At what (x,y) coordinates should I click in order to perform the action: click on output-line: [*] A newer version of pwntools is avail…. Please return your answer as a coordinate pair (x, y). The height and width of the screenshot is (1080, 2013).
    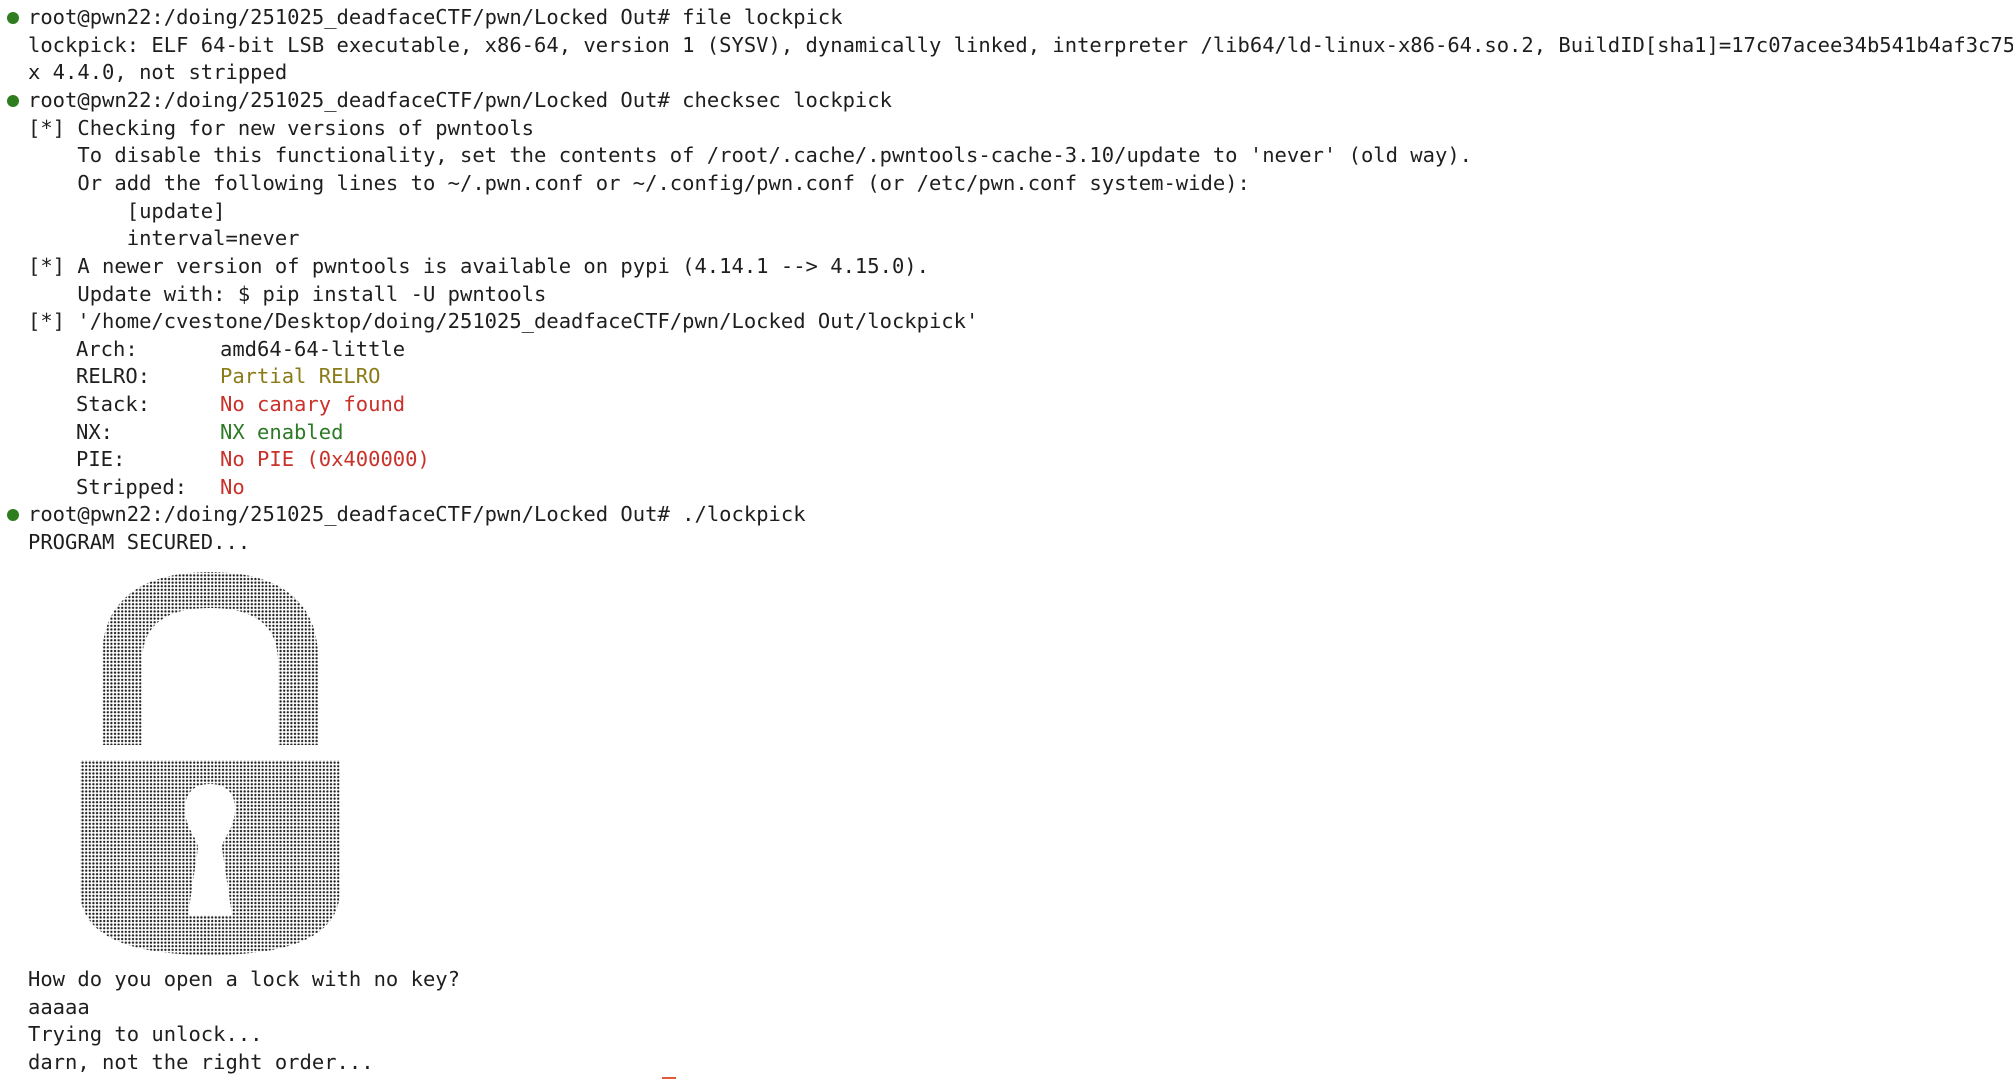
    Looking at the image, I should click on (478, 266).